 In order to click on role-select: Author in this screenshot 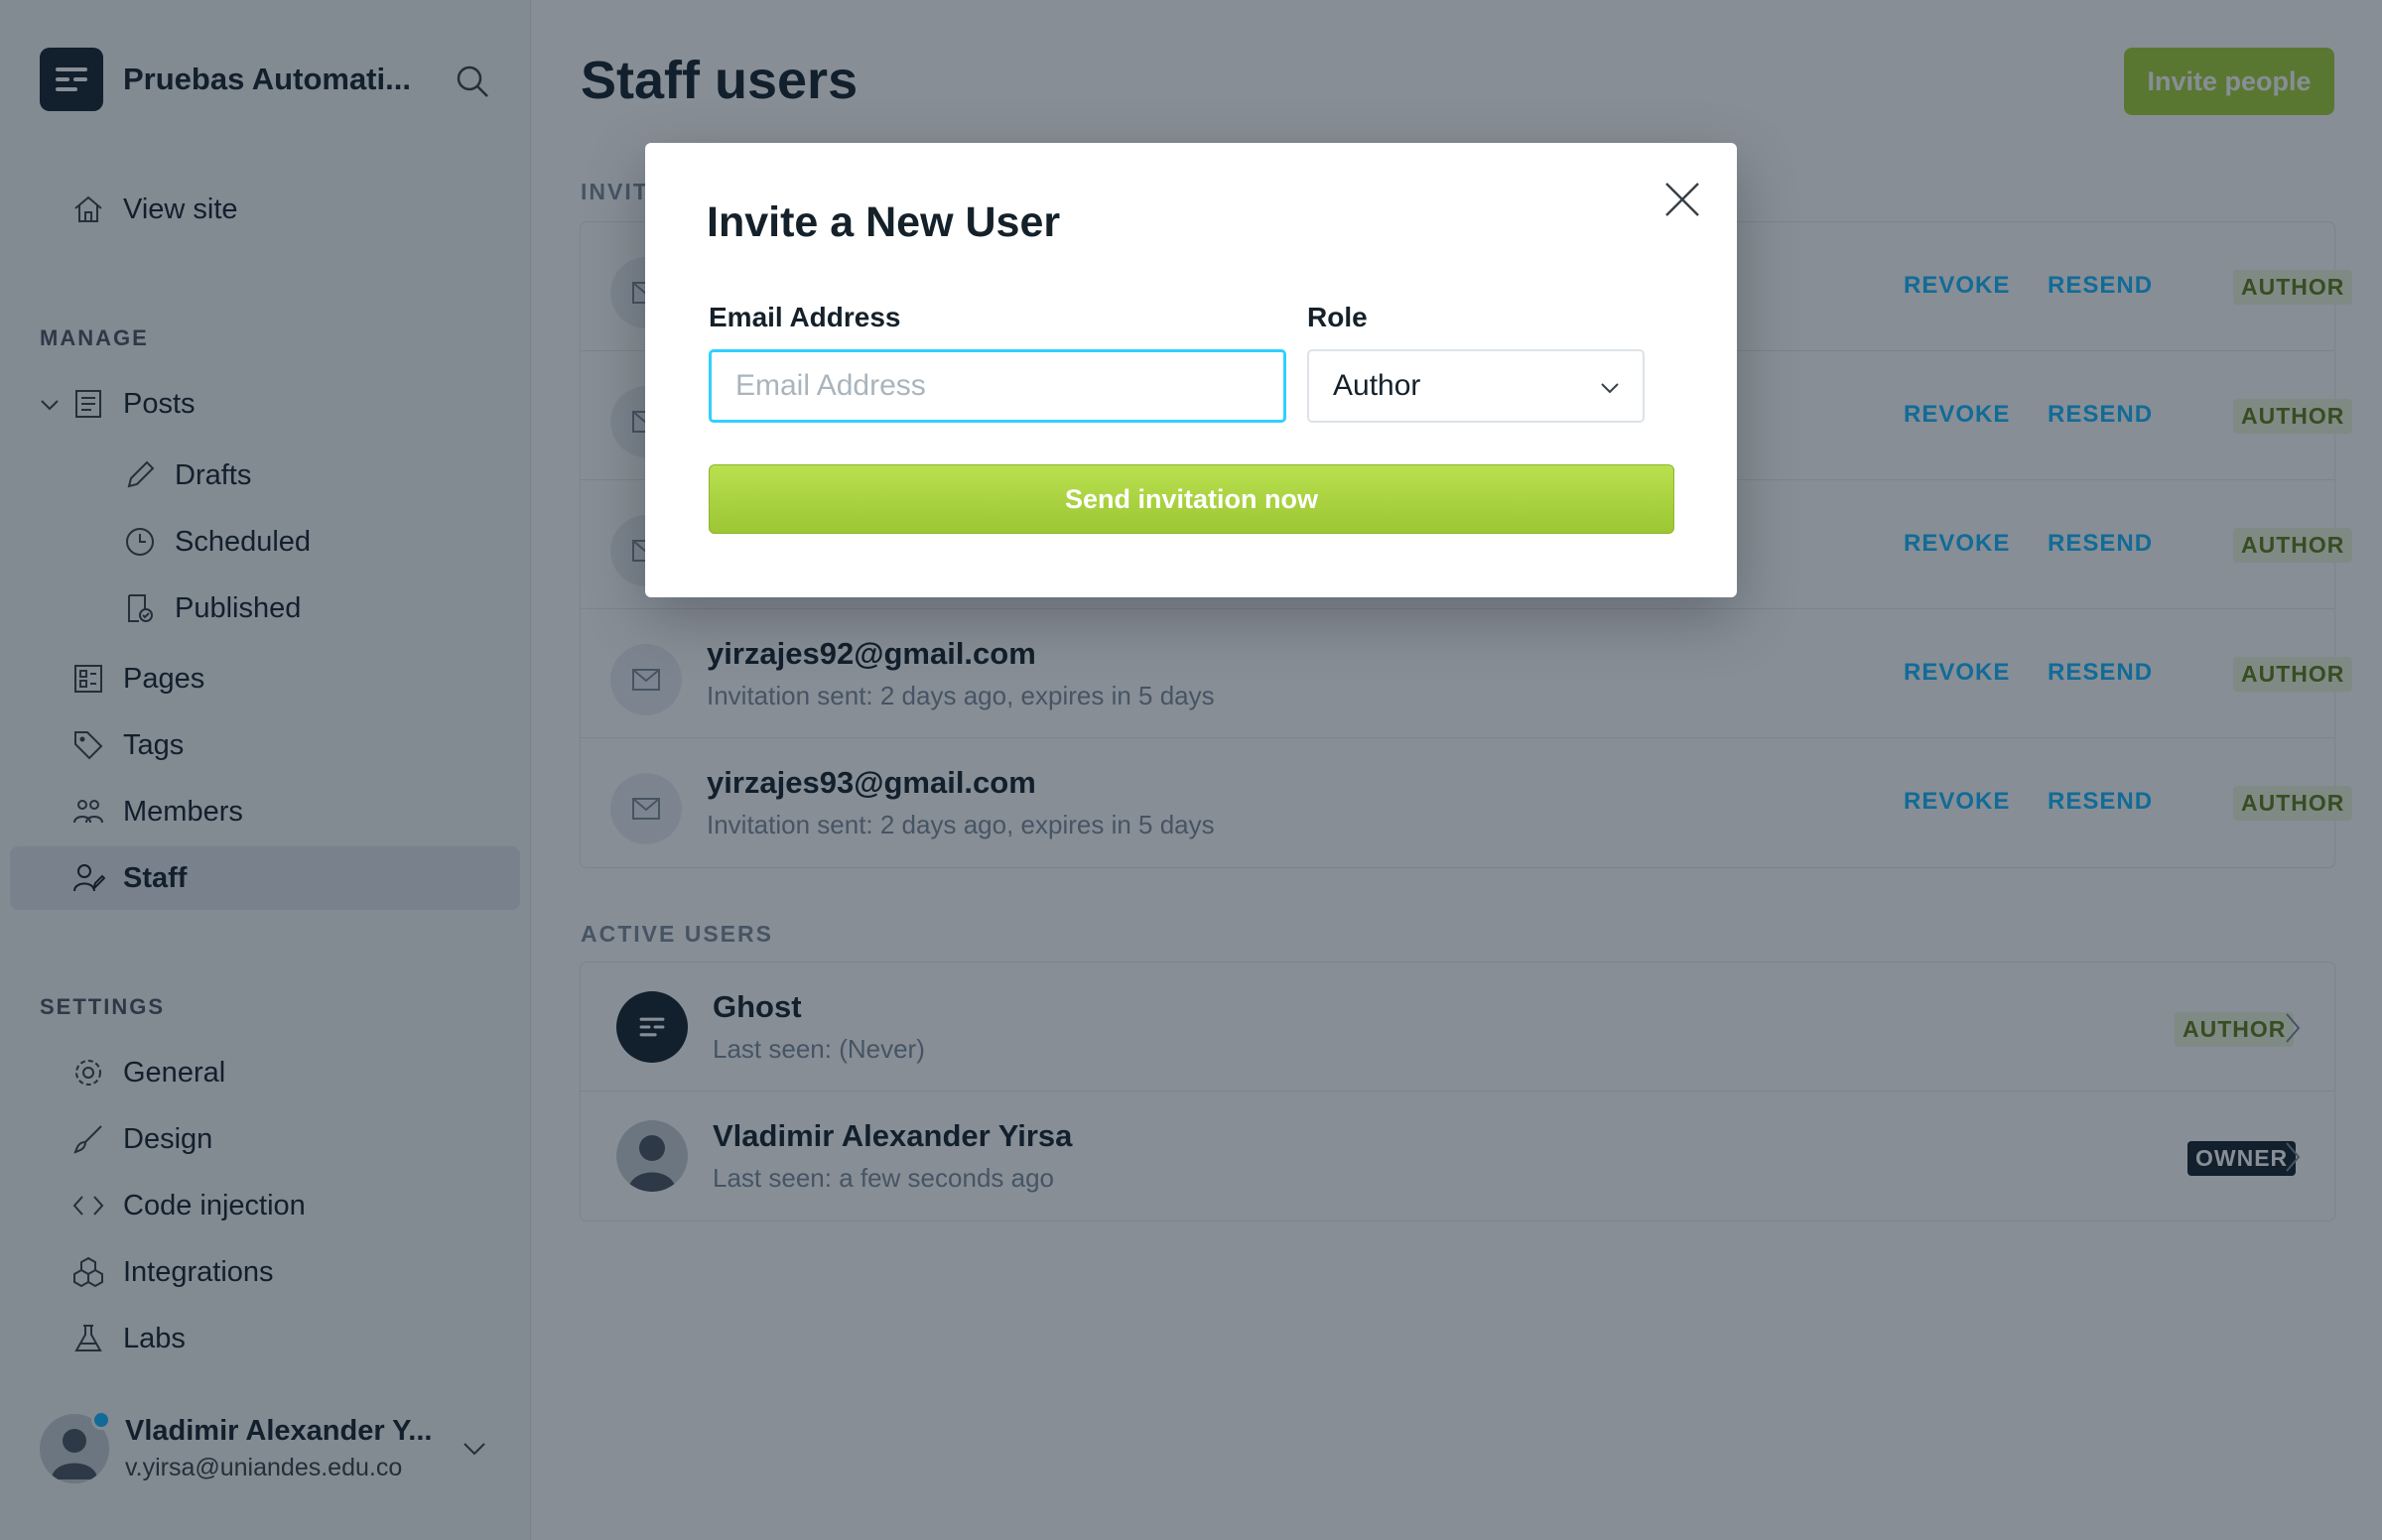, I will do `click(1476, 386)`.